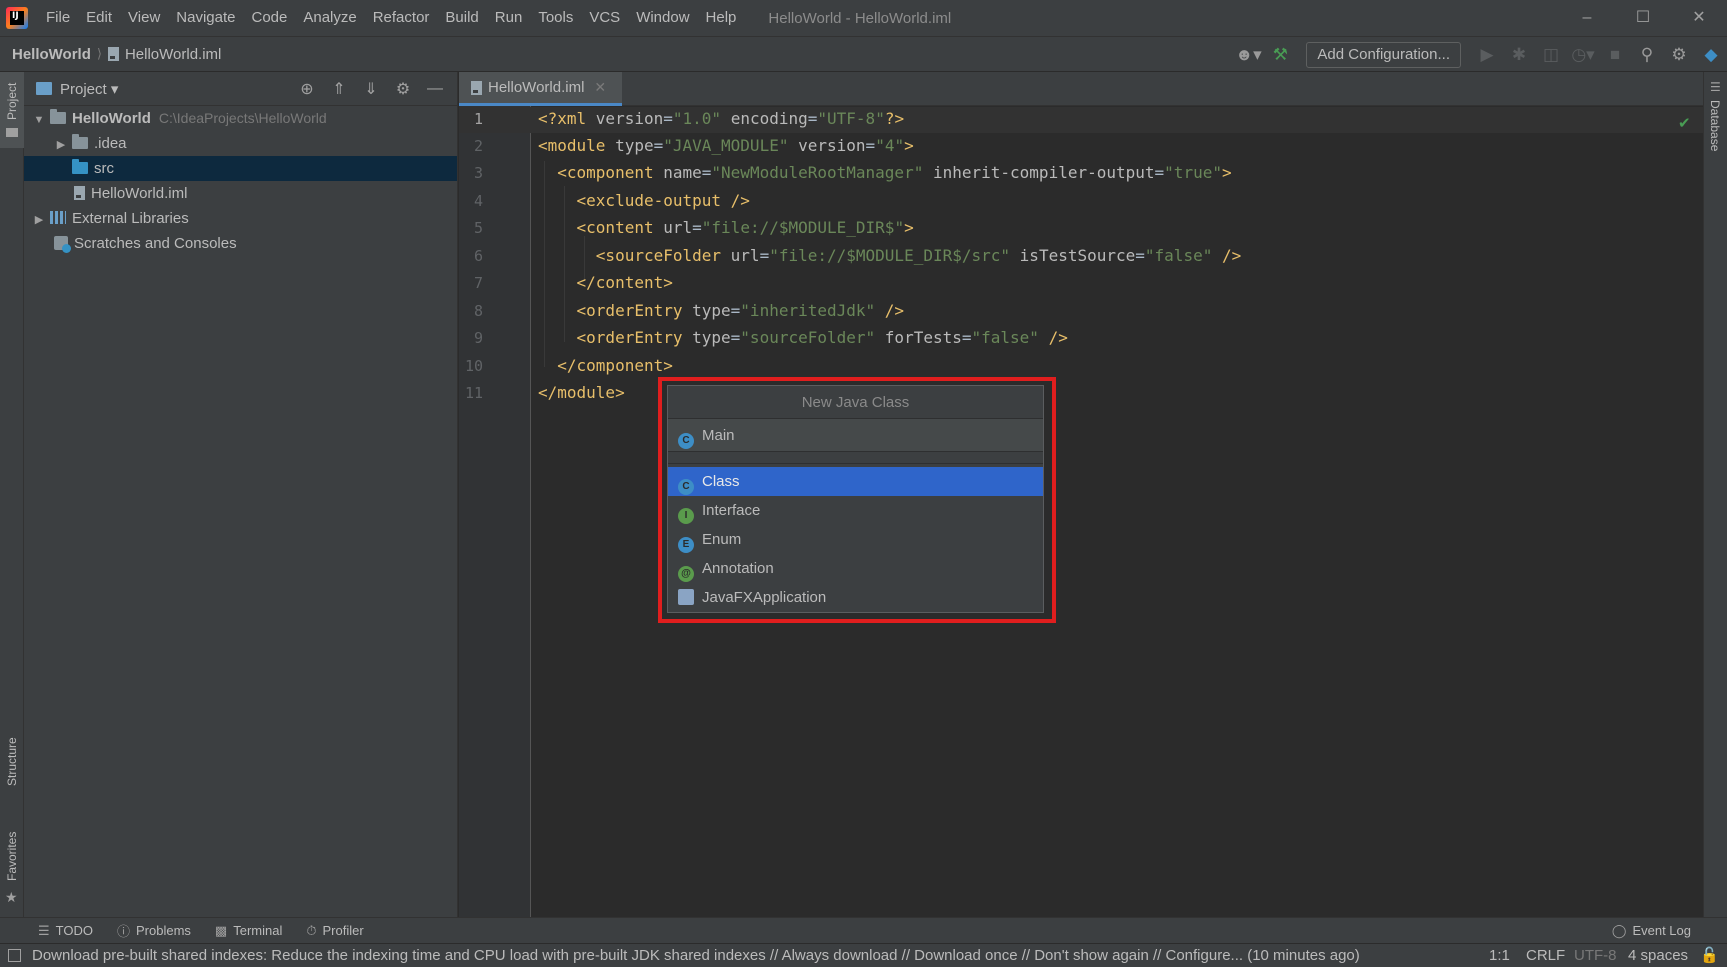 The image size is (1727, 967). I want to click on popup-divider, so click(855, 458).